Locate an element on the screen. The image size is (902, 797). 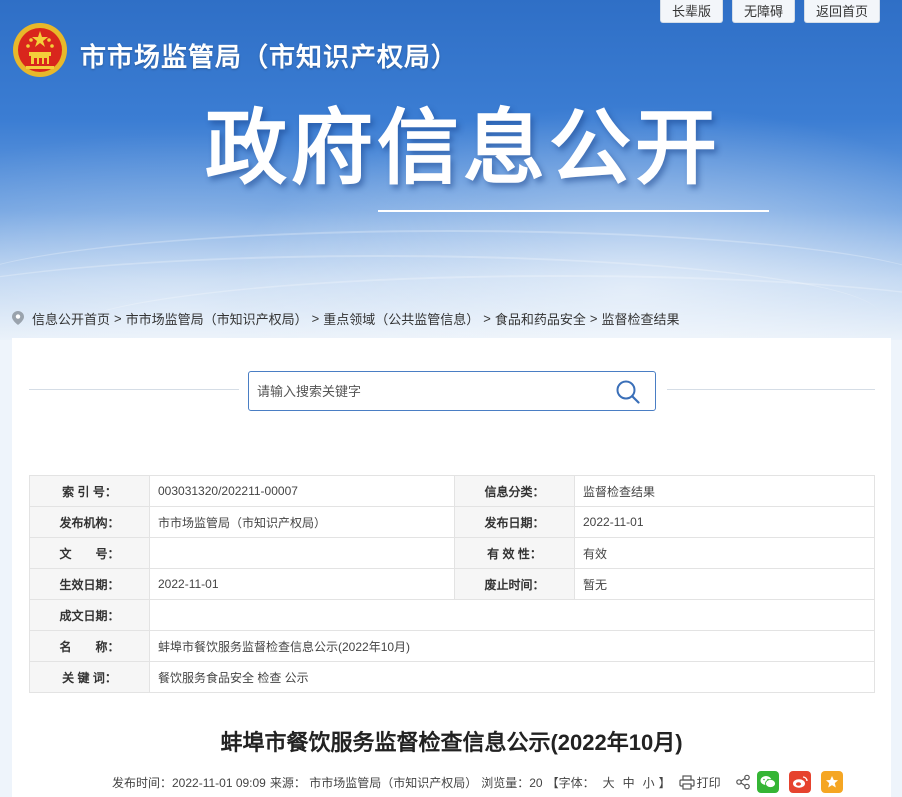
weibo-share-button is located at coordinates (799, 782).